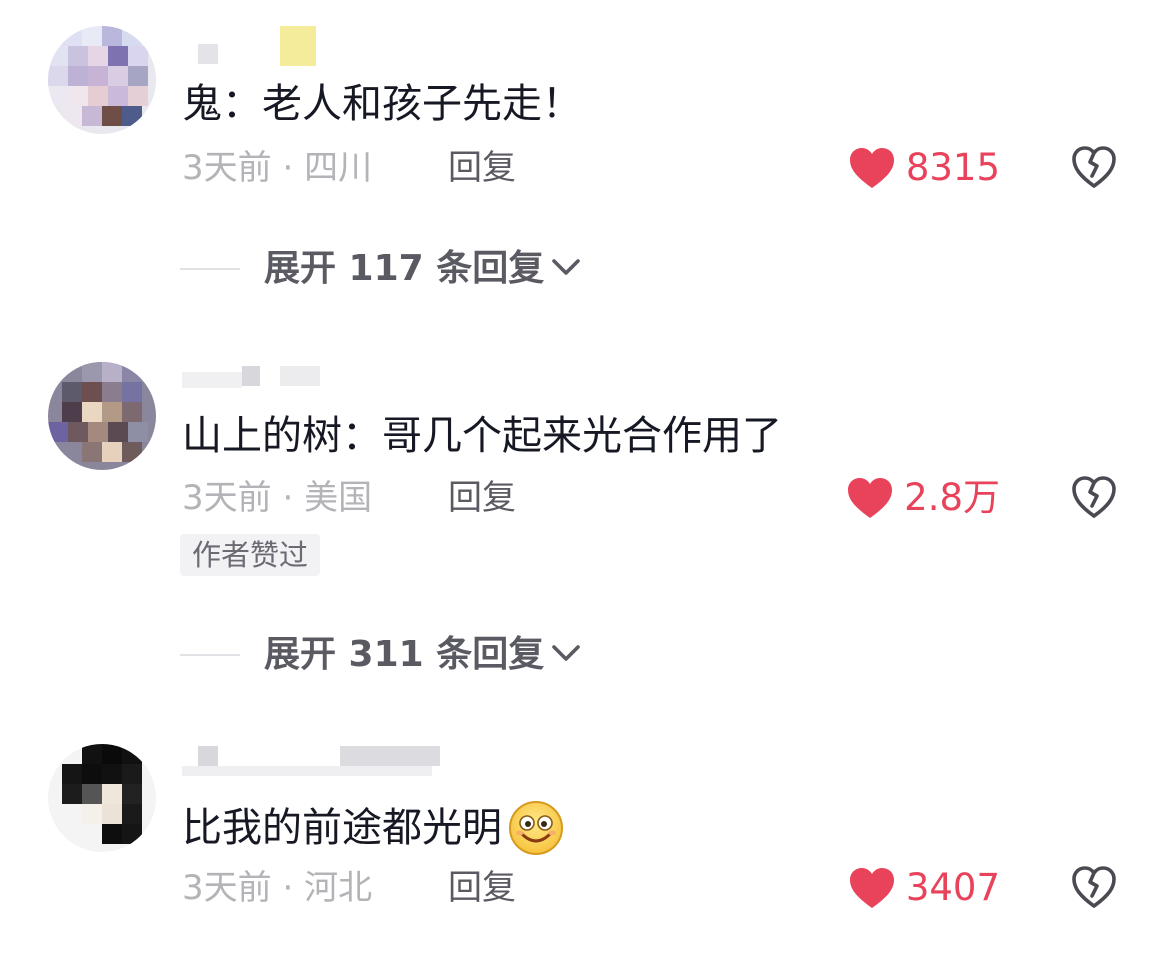 The width and height of the screenshot is (1170, 959). Describe the element at coordinates (536, 828) in the screenshot. I see `smile-emoji` at that location.